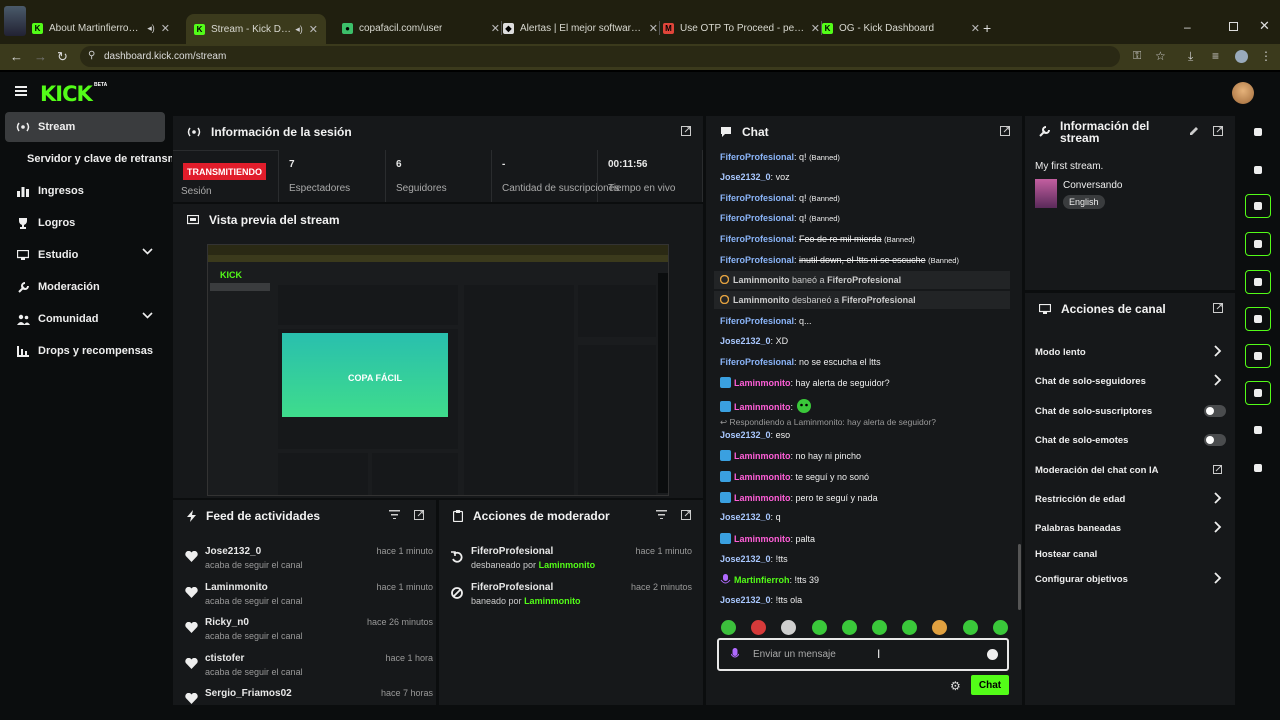 Image resolution: width=1280 pixels, height=720 pixels. Describe the element at coordinates (1258, 468) in the screenshot. I see `users-icon` at that location.